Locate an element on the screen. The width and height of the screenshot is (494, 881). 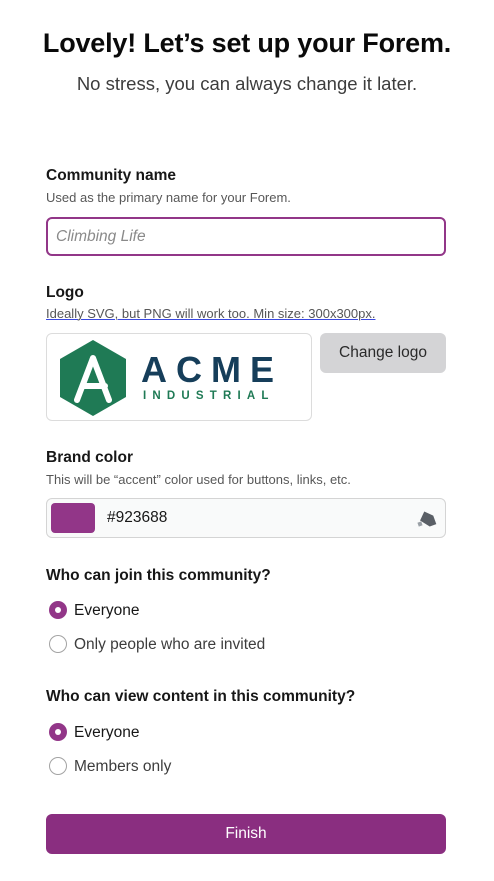
view-members-label: Members only is located at coordinates (122, 767).